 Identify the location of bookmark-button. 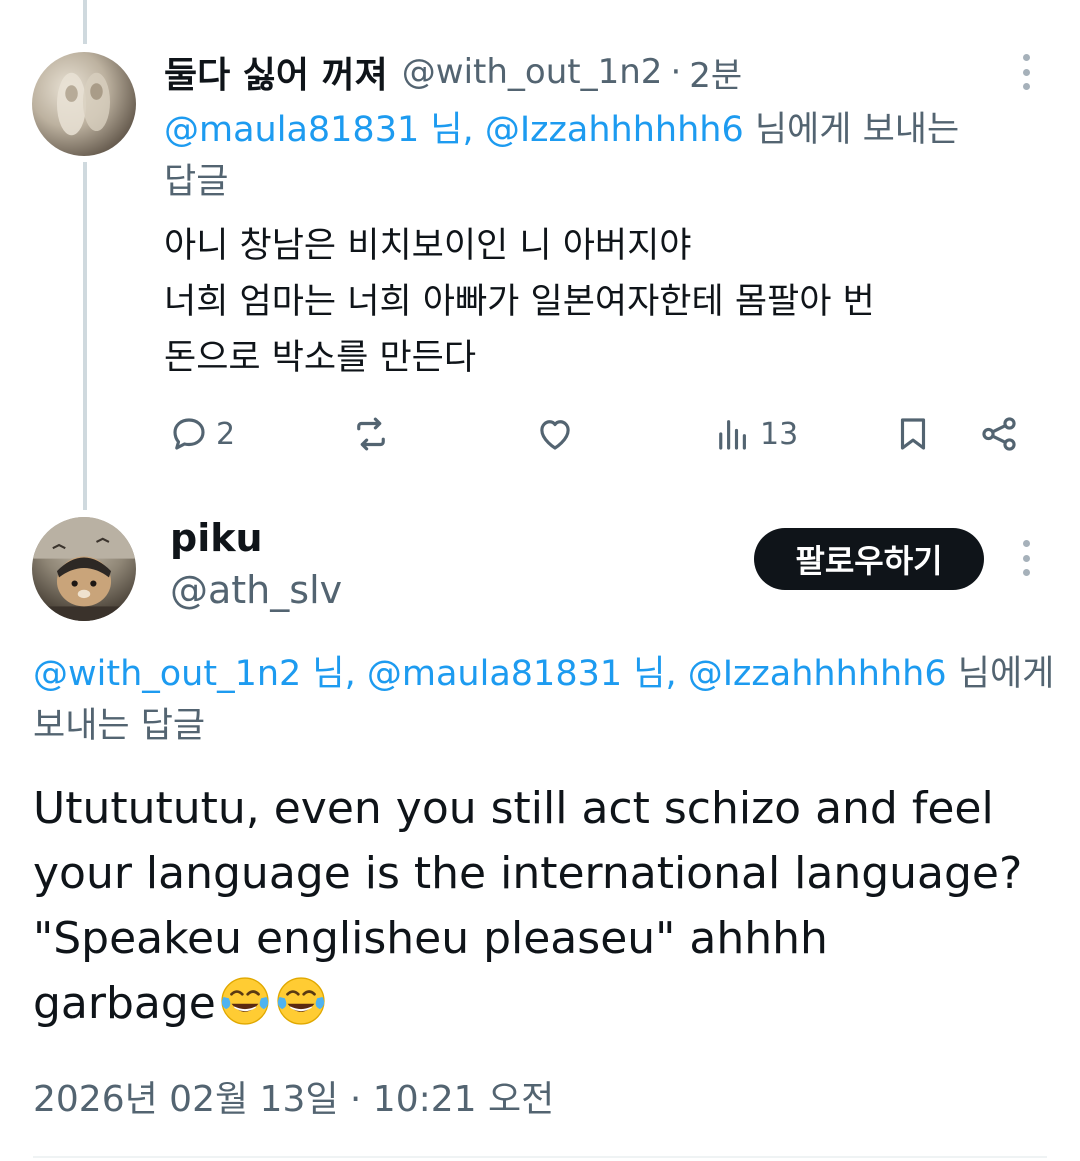
(913, 434).